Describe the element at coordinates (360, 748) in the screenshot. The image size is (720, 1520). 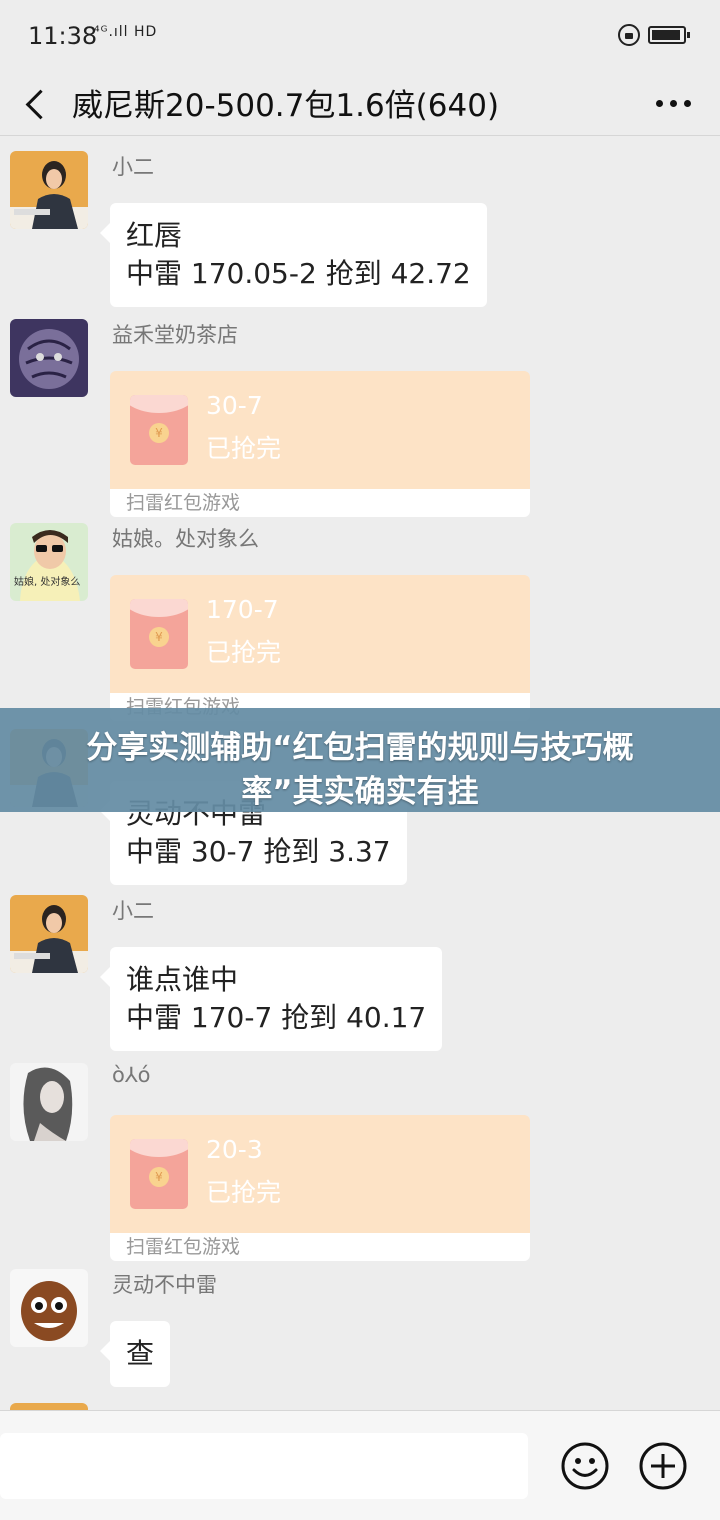
I see `headline-line: 分享实测辅助“红包扫雷的规则与技巧概` at that location.